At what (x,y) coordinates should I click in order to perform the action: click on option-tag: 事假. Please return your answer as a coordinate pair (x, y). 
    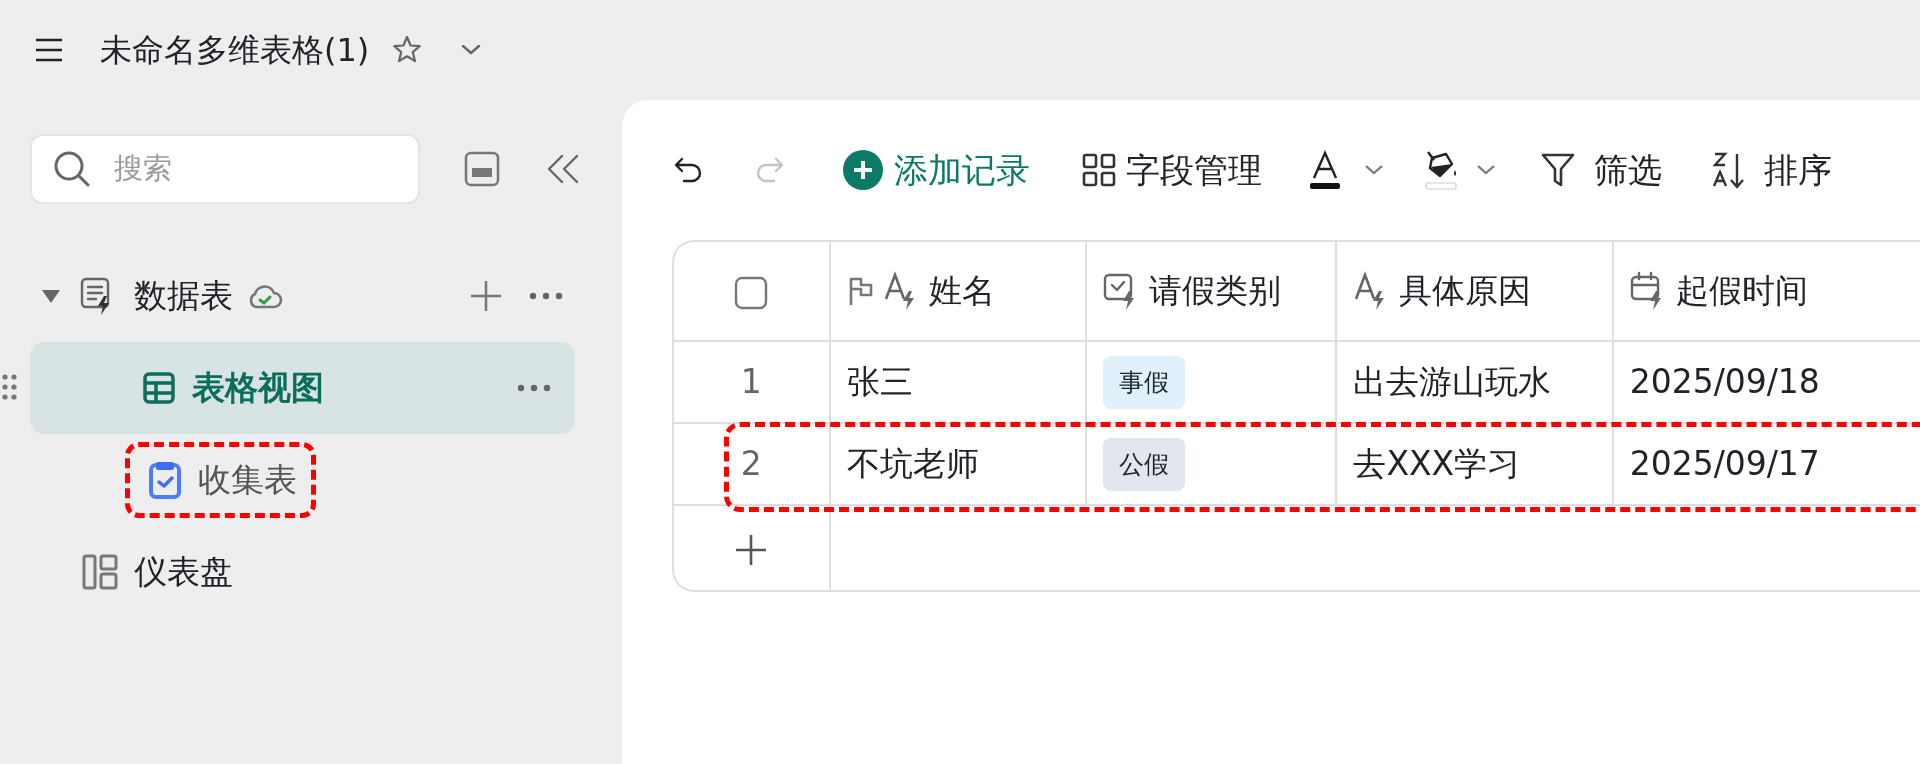
    Looking at the image, I should click on (1144, 382).